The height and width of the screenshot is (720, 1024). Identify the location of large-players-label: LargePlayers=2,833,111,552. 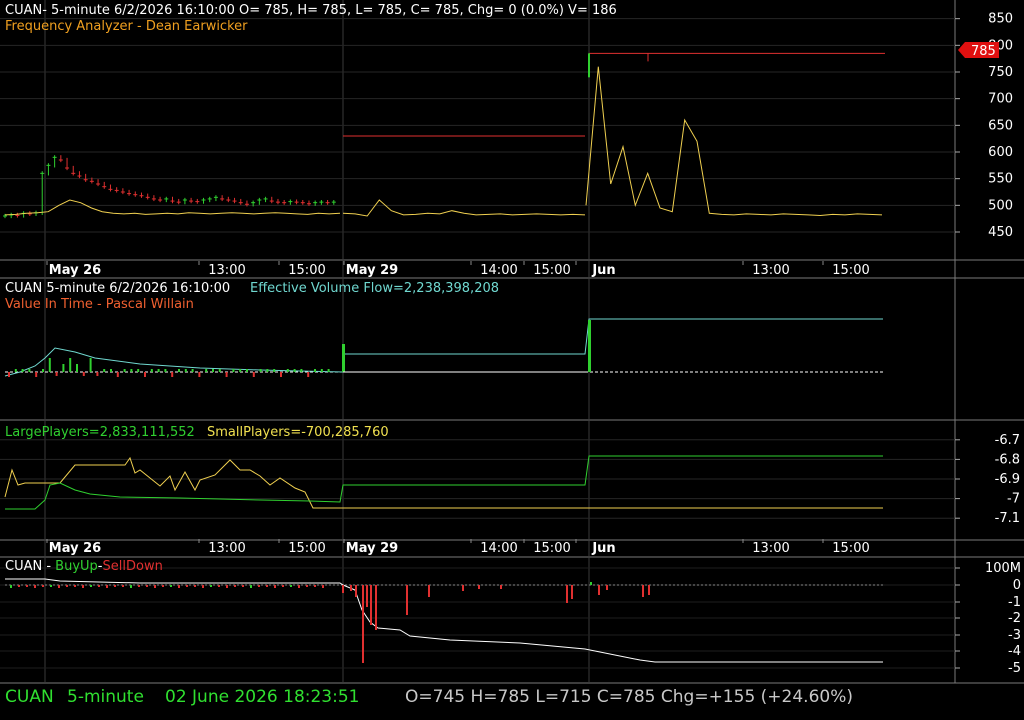
(100, 432).